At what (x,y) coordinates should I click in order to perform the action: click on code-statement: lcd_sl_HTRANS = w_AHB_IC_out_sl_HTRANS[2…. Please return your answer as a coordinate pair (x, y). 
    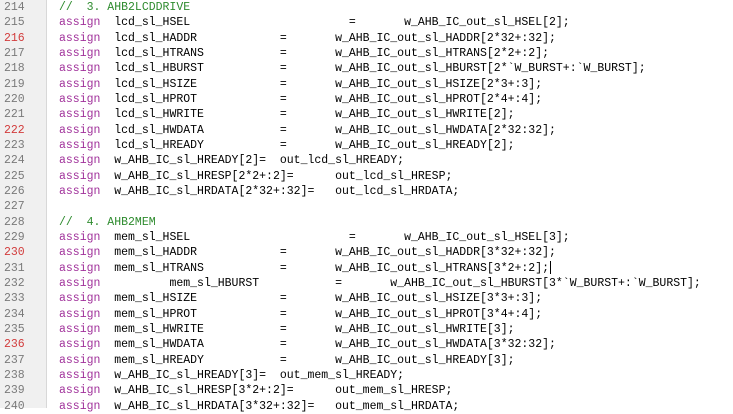
    Looking at the image, I should click on (332, 53).